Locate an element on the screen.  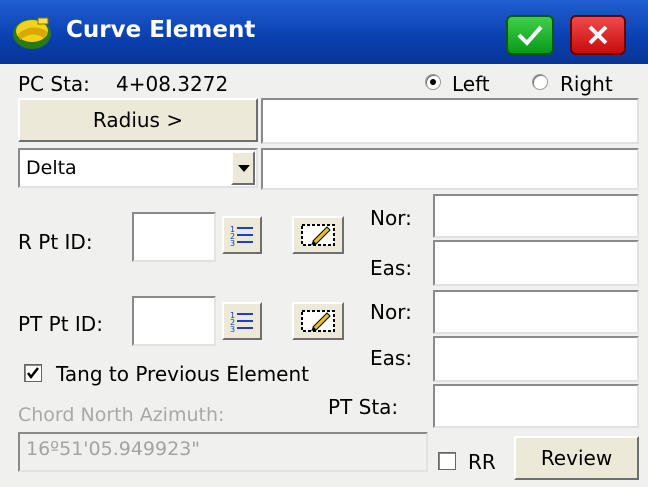
left-radio-label: Left is located at coordinates (471, 84).